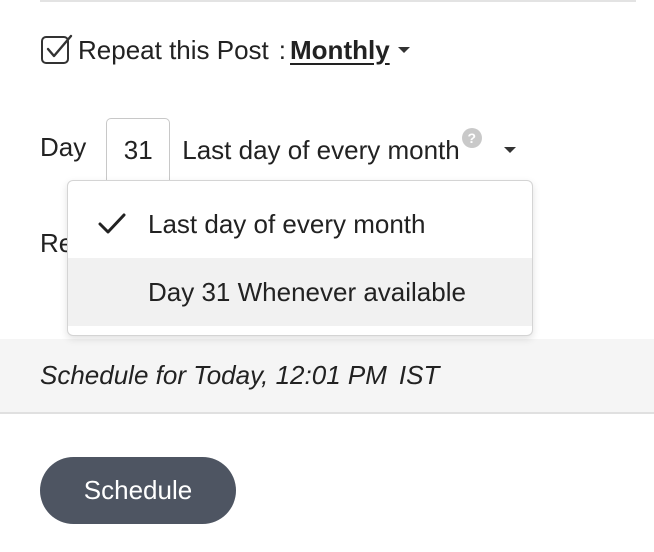 The height and width of the screenshot is (552, 654). I want to click on schedule-timezone: IST, so click(419, 375).